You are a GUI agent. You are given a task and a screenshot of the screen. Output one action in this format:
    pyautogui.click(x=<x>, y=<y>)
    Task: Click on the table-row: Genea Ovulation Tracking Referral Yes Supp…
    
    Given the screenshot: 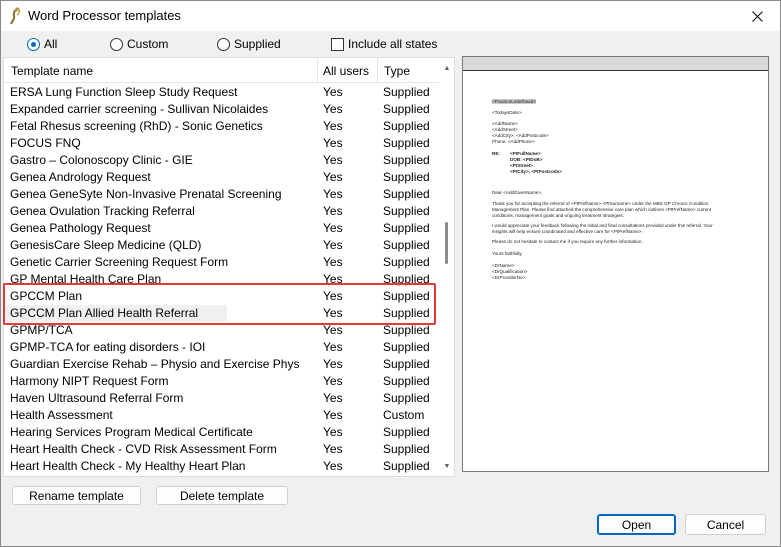 What is the action you would take?
    pyautogui.click(x=221, y=211)
    